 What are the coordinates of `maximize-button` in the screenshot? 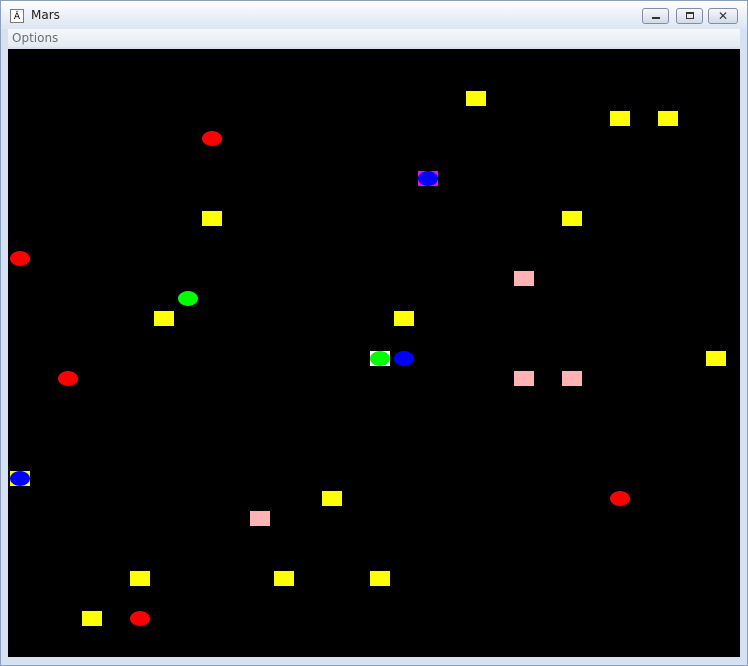 It's located at (689, 16).